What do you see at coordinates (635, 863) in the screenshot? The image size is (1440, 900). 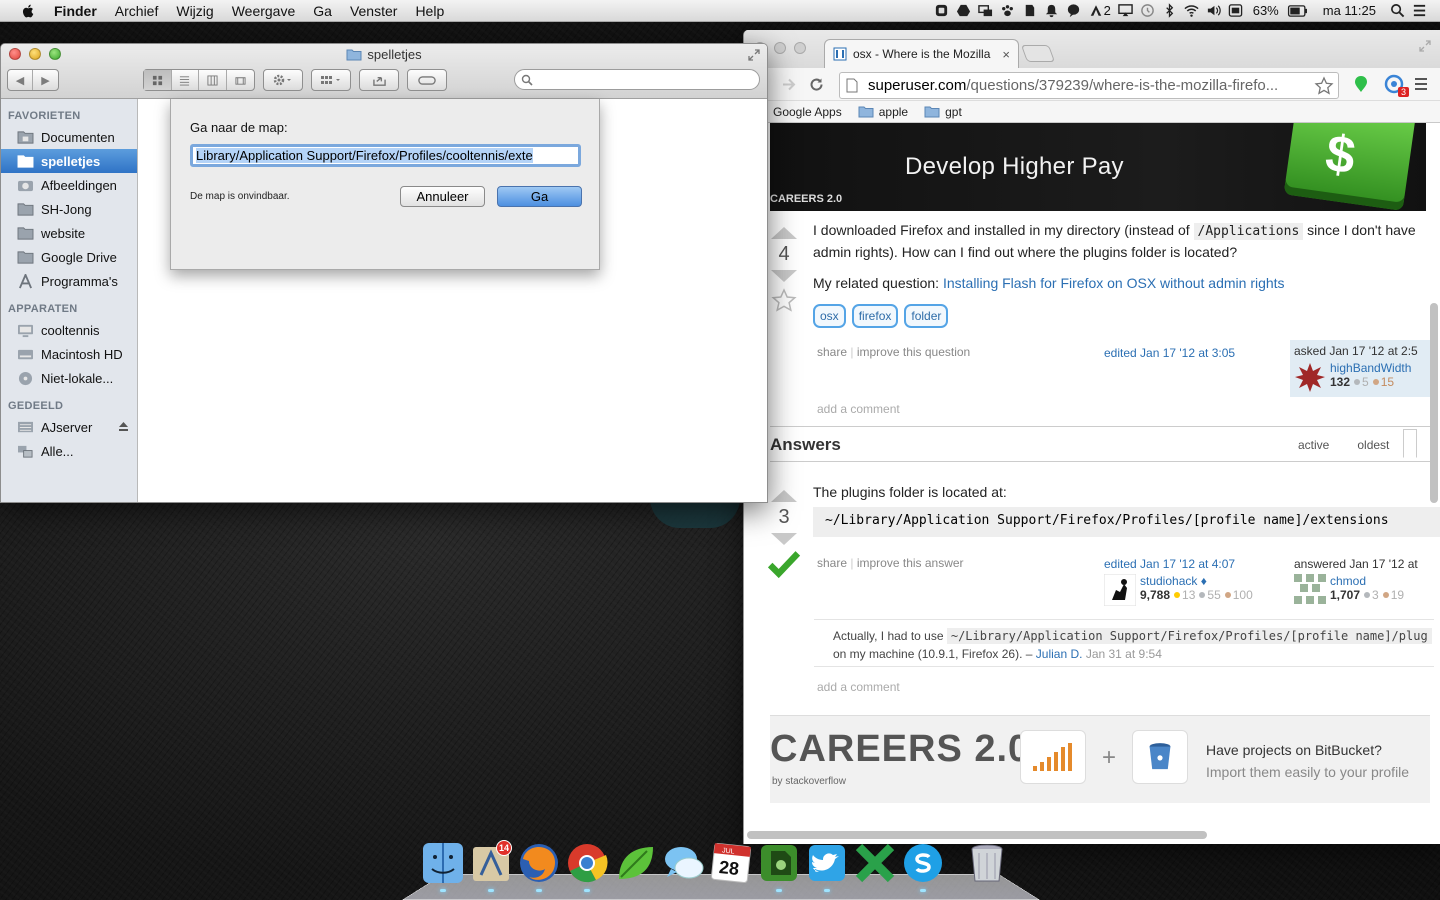 I see `dock-leaf-app` at bounding box center [635, 863].